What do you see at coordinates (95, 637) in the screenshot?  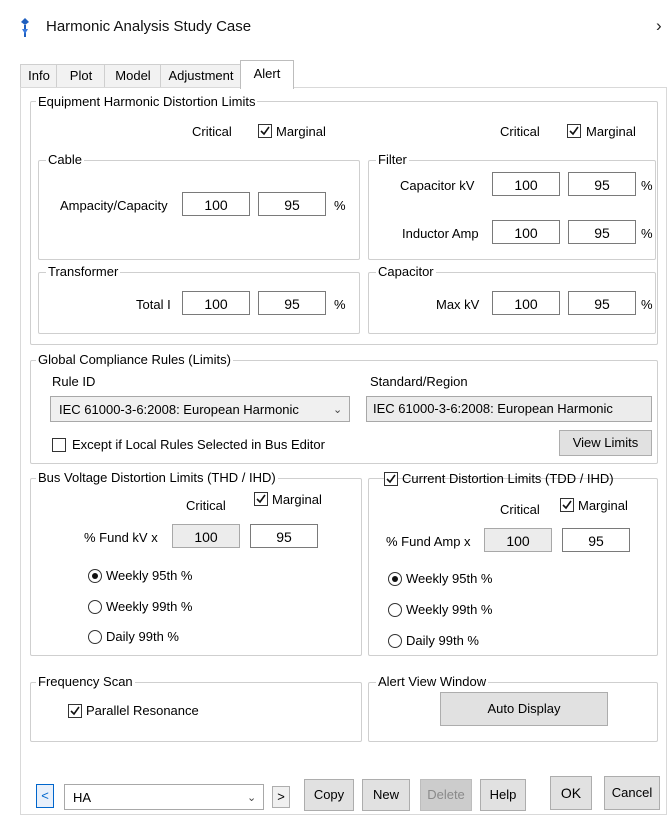 I see `bus-daily-99-radio` at bounding box center [95, 637].